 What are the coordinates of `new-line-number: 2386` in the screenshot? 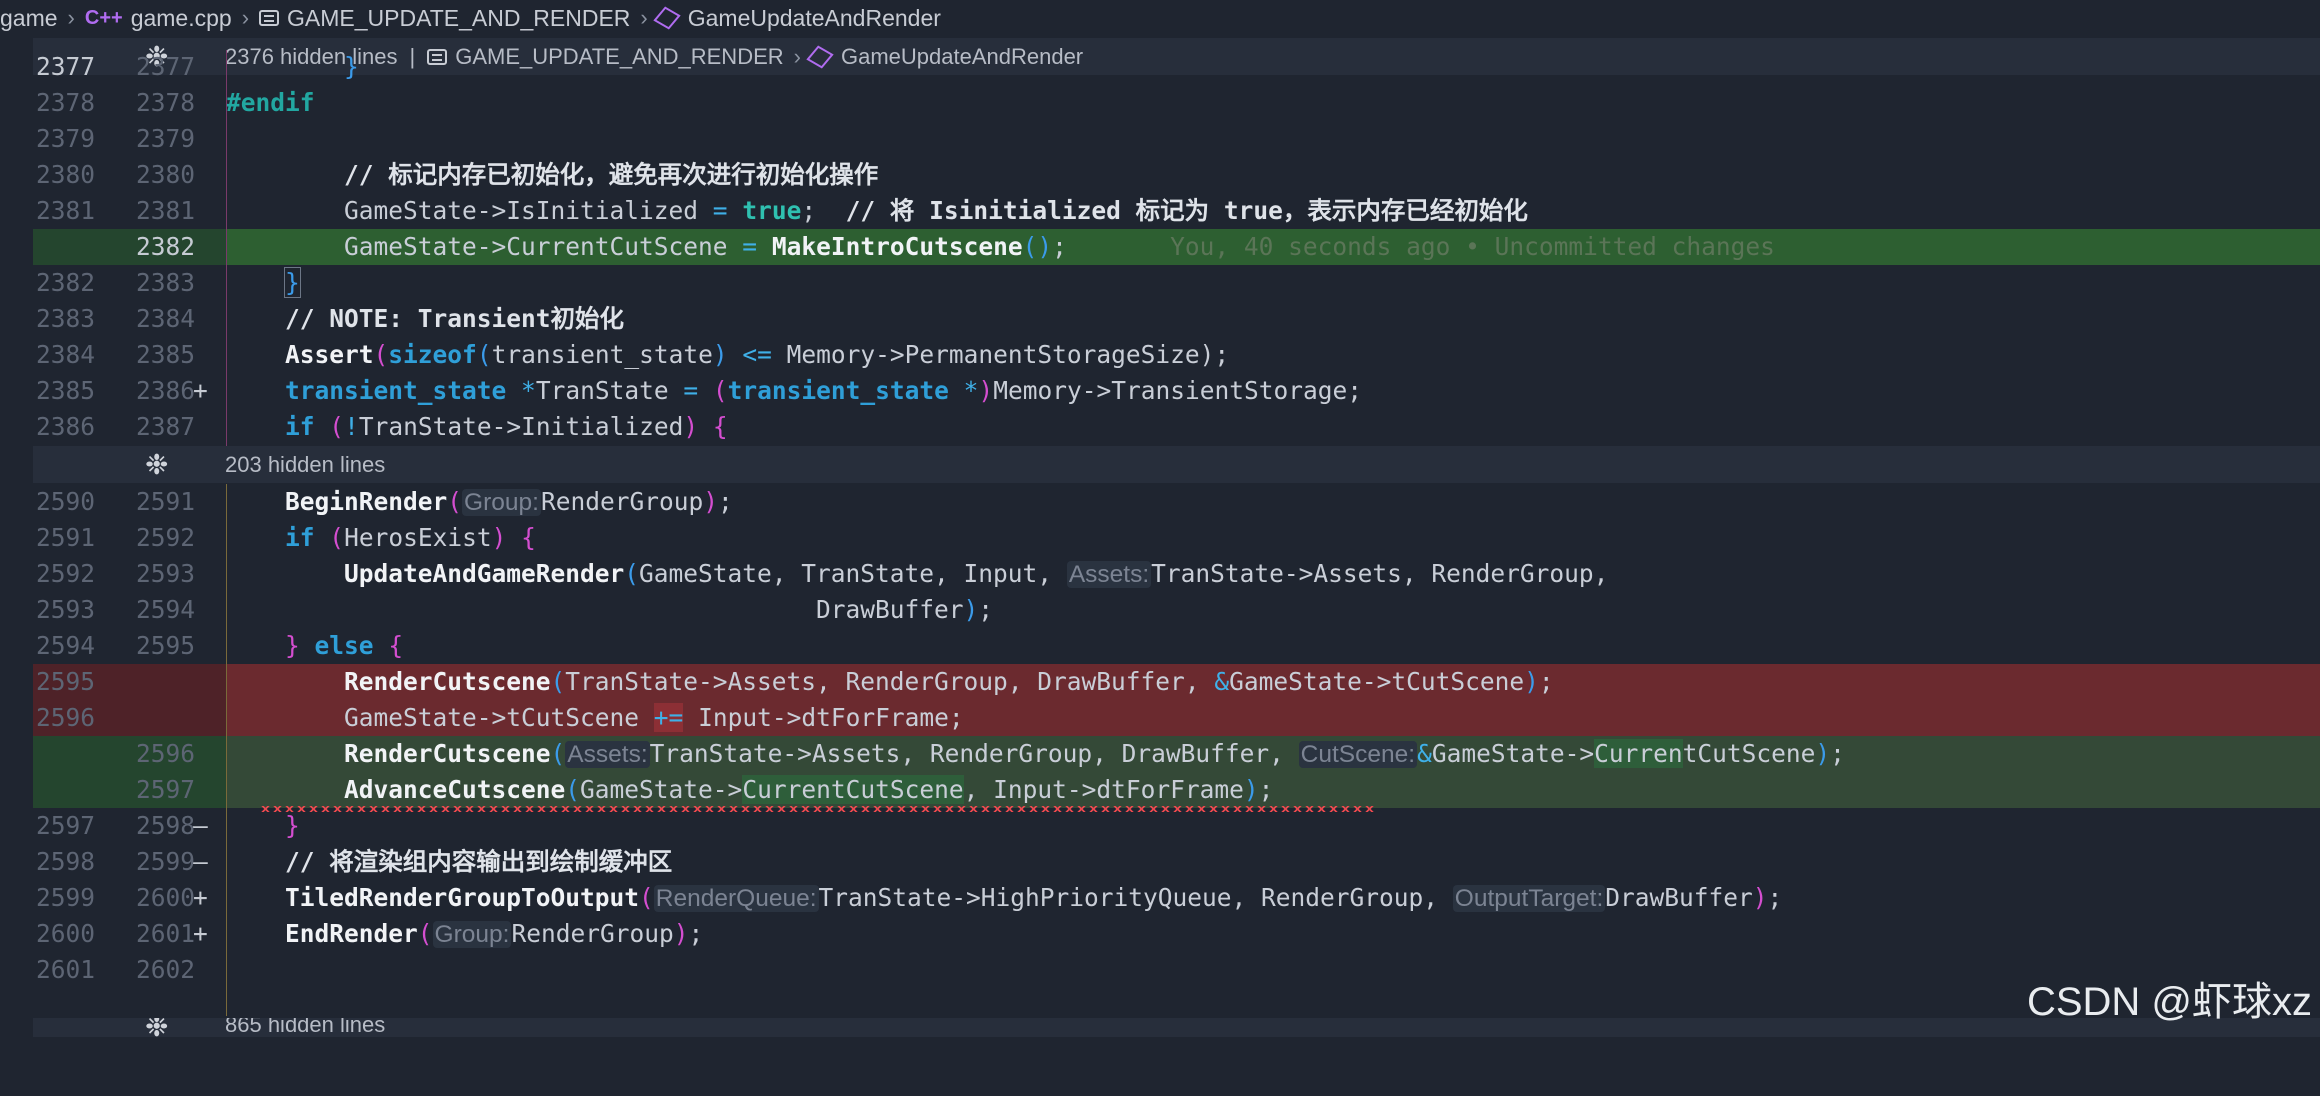 It's located at (165, 390).